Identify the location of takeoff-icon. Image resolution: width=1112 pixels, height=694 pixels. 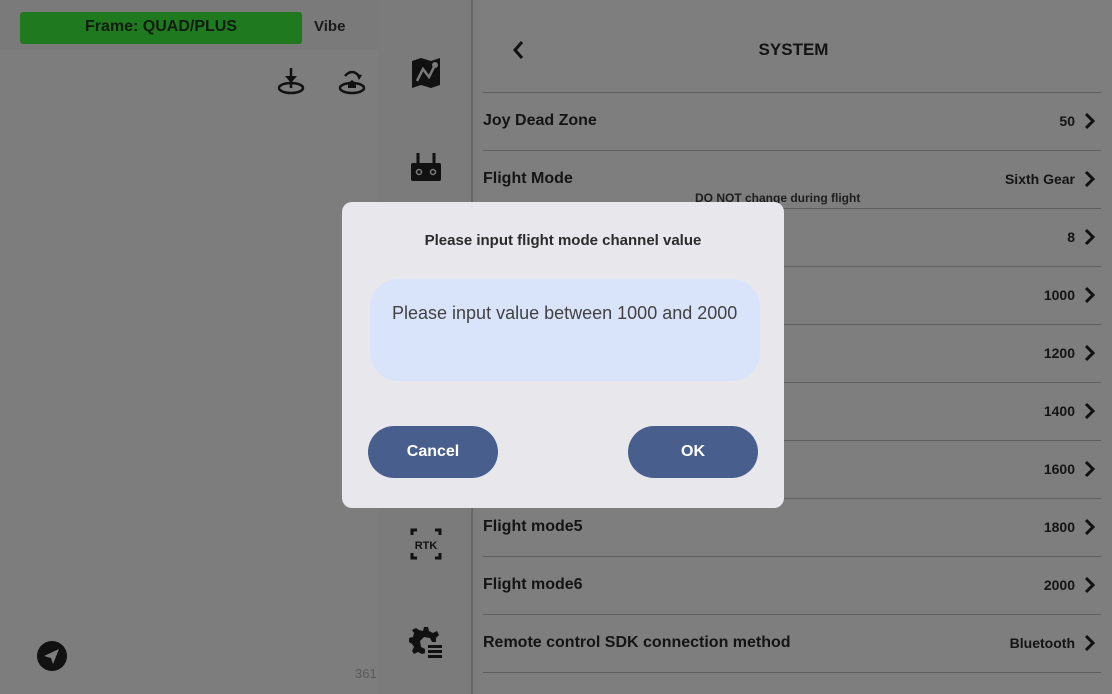
(291, 81).